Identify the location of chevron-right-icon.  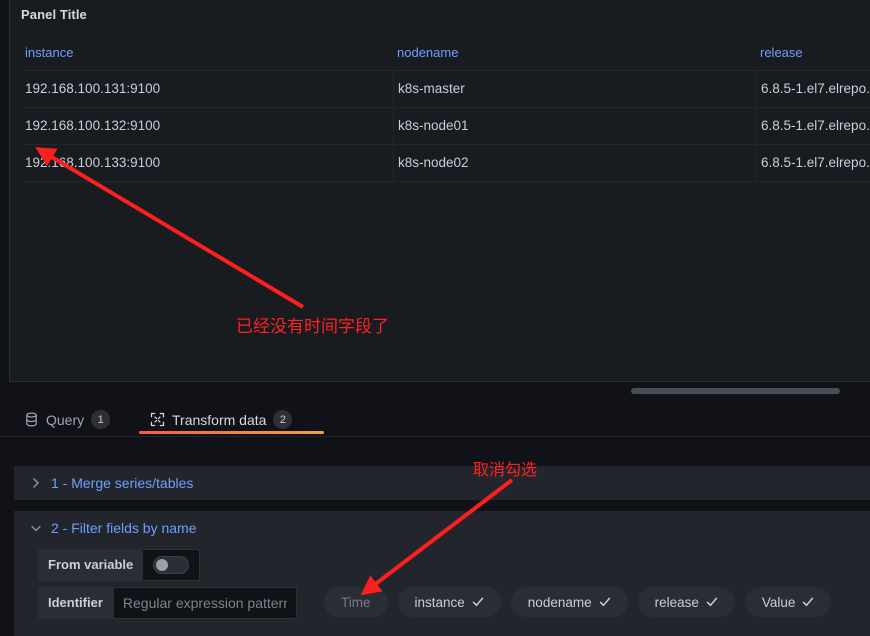
(36, 483).